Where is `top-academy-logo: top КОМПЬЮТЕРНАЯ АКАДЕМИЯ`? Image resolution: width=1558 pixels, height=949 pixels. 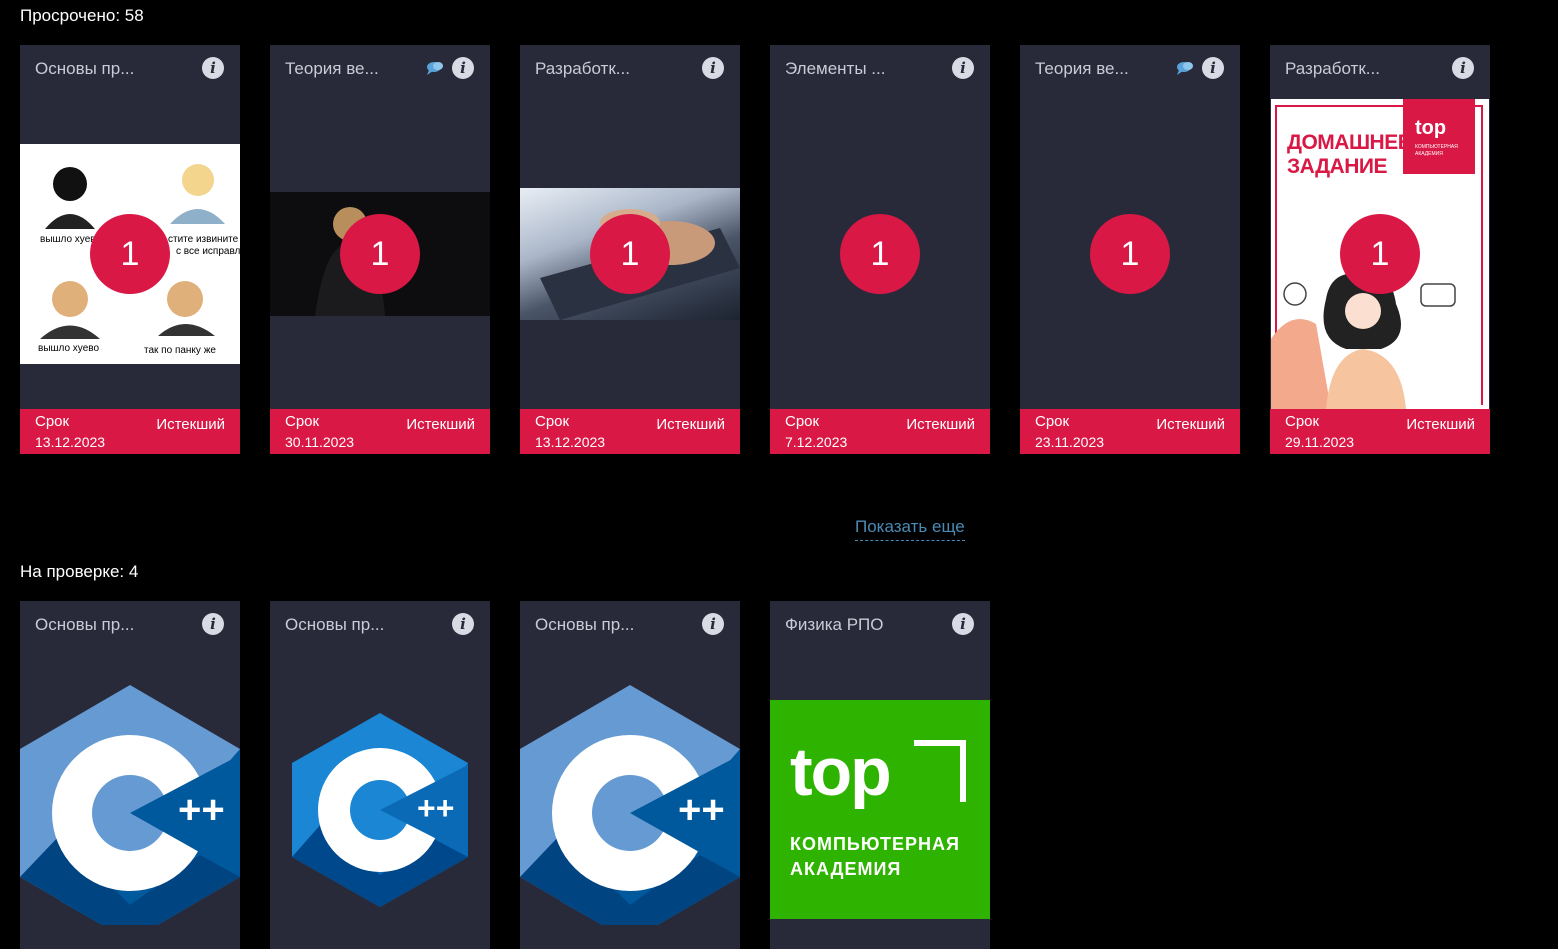 top-academy-logo: top КОМПЬЮТЕРНАЯ АКАДЕМИЯ is located at coordinates (880, 809).